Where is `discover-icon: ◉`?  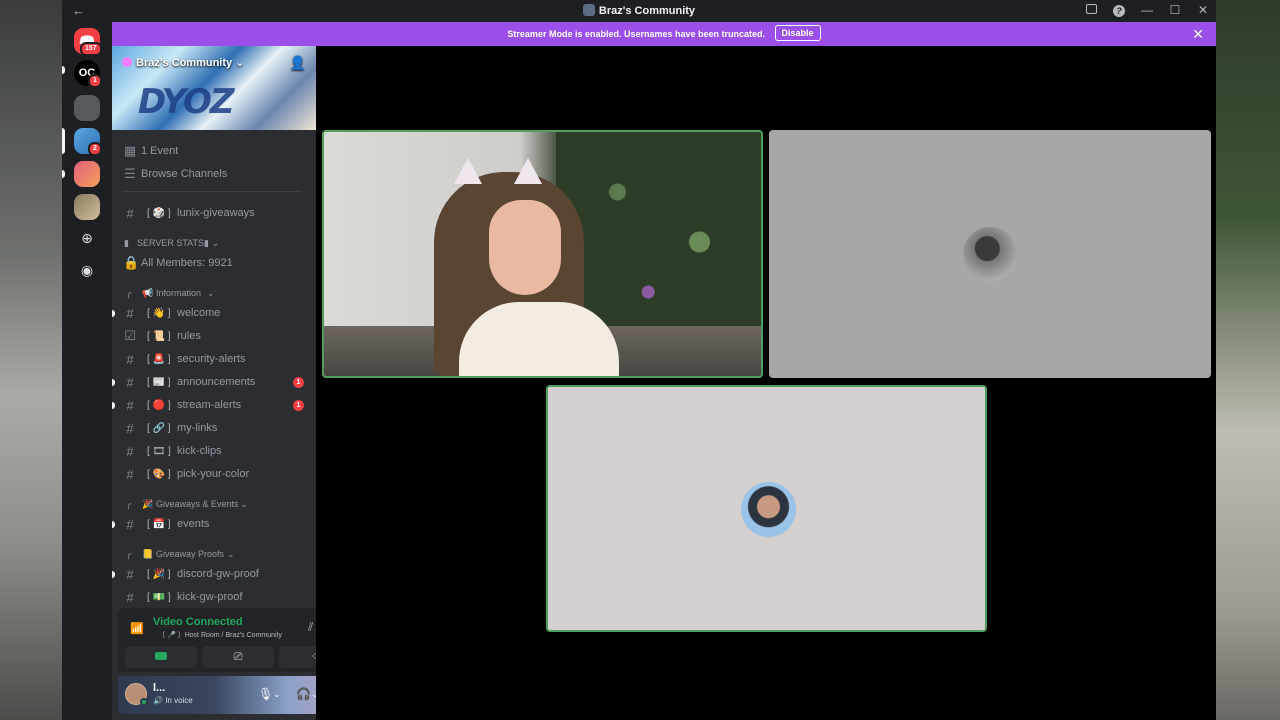
discover-icon: ◉ is located at coordinates (87, 271).